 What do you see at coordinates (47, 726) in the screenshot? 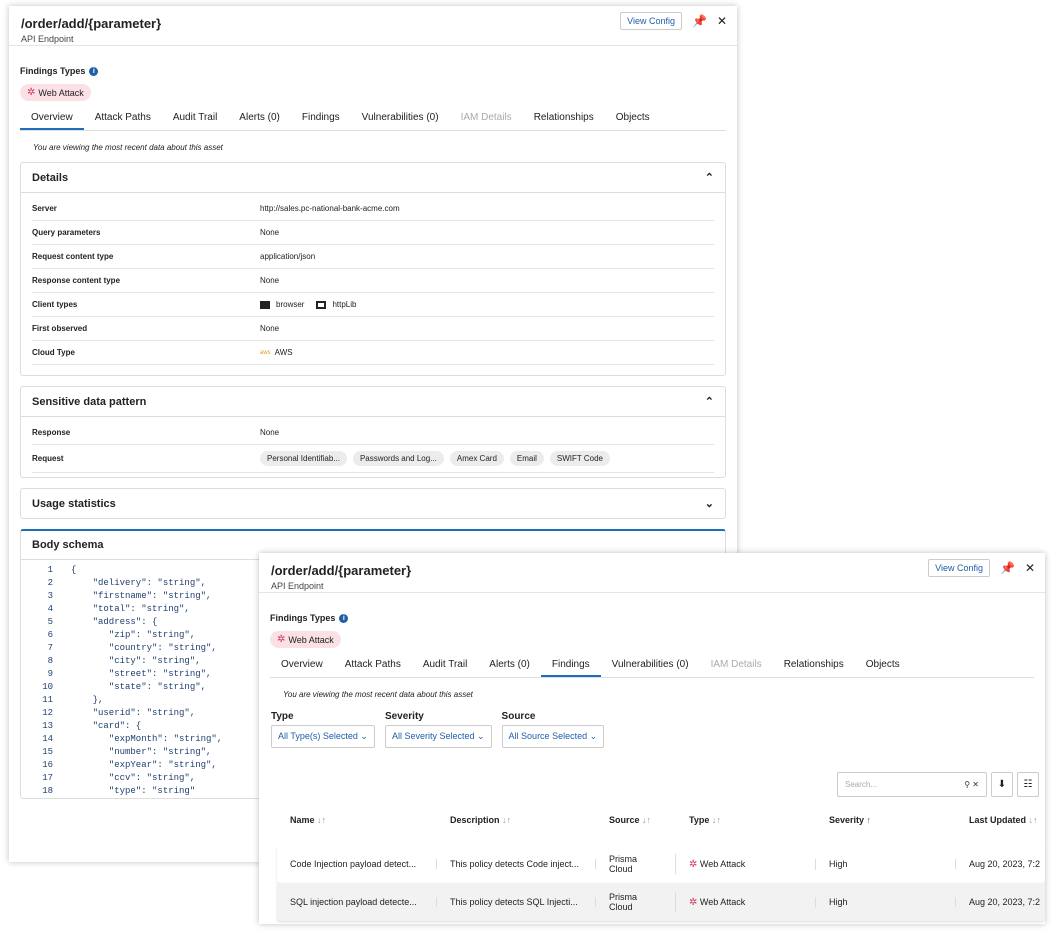
I see `line-number: 13` at bounding box center [47, 726].